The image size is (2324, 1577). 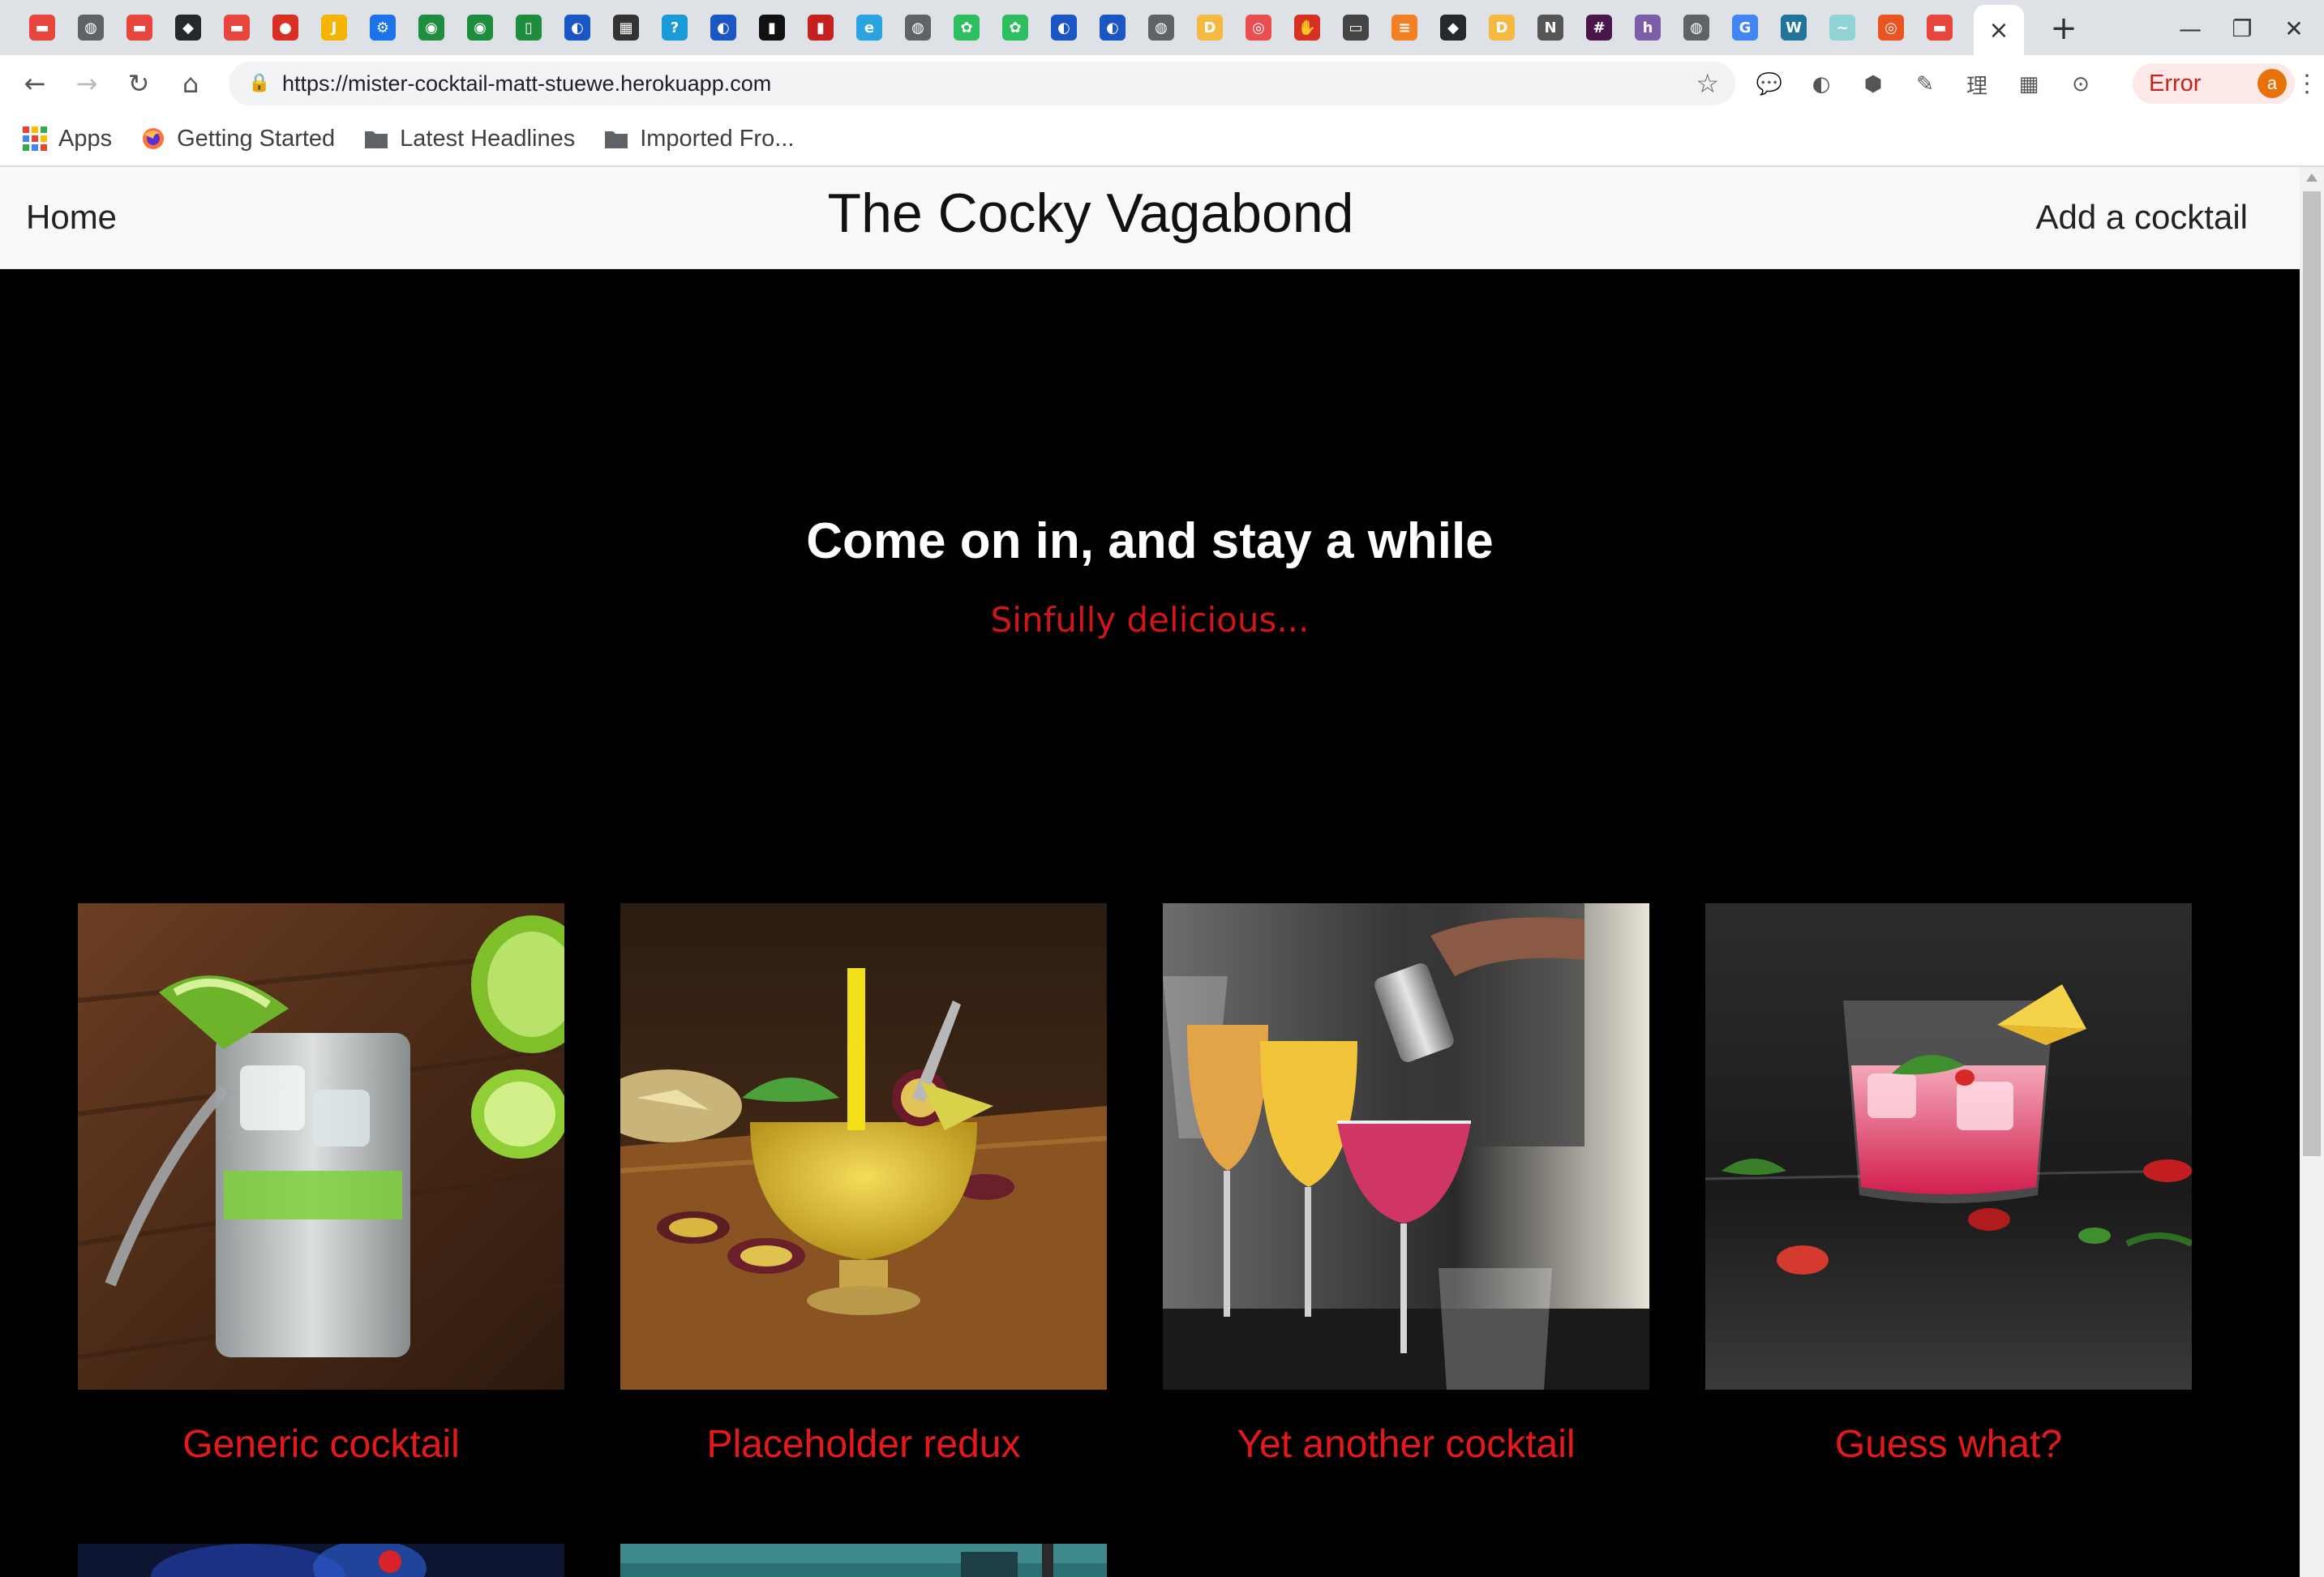 What do you see at coordinates (1948, 1444) in the screenshot?
I see `cocktail-name: Guess what?` at bounding box center [1948, 1444].